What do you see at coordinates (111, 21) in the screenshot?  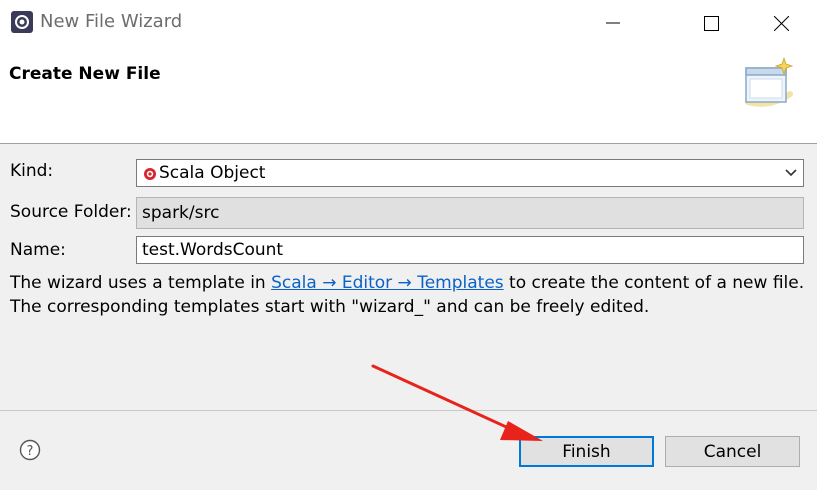 I see `window-title: New File Wizard` at bounding box center [111, 21].